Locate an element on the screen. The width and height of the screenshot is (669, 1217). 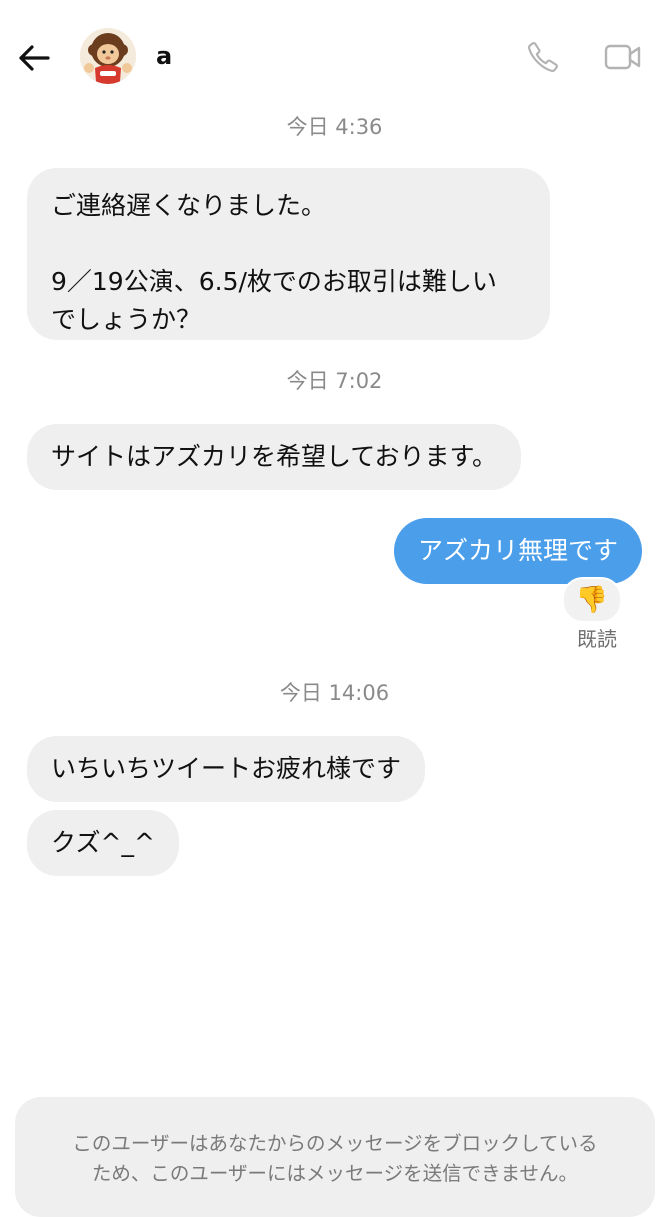
thumbs-down-reaction: 👎 is located at coordinates (592, 600).